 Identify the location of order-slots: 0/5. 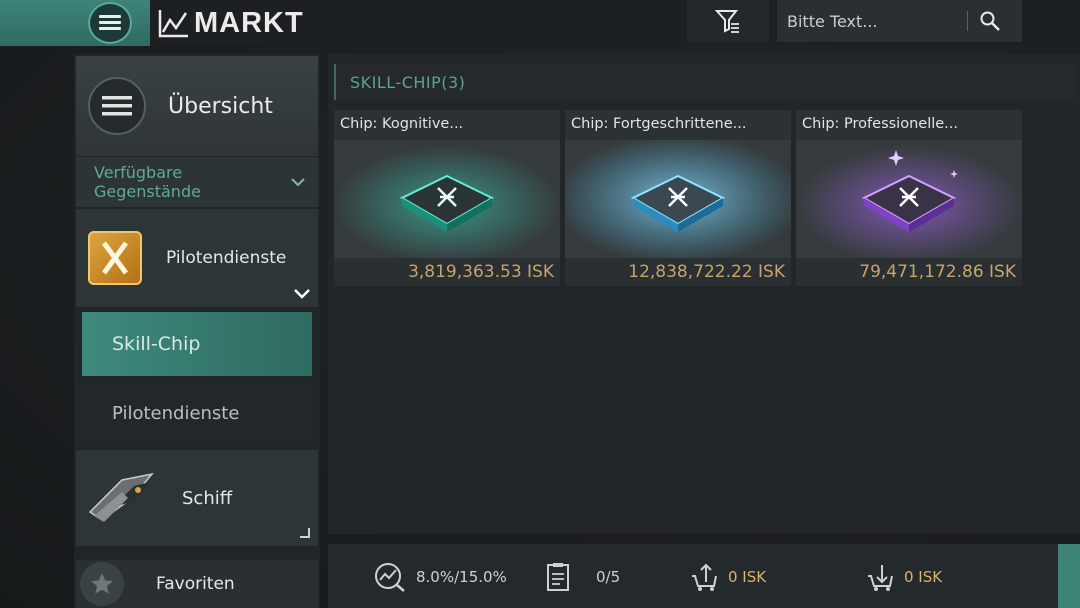
(583, 577).